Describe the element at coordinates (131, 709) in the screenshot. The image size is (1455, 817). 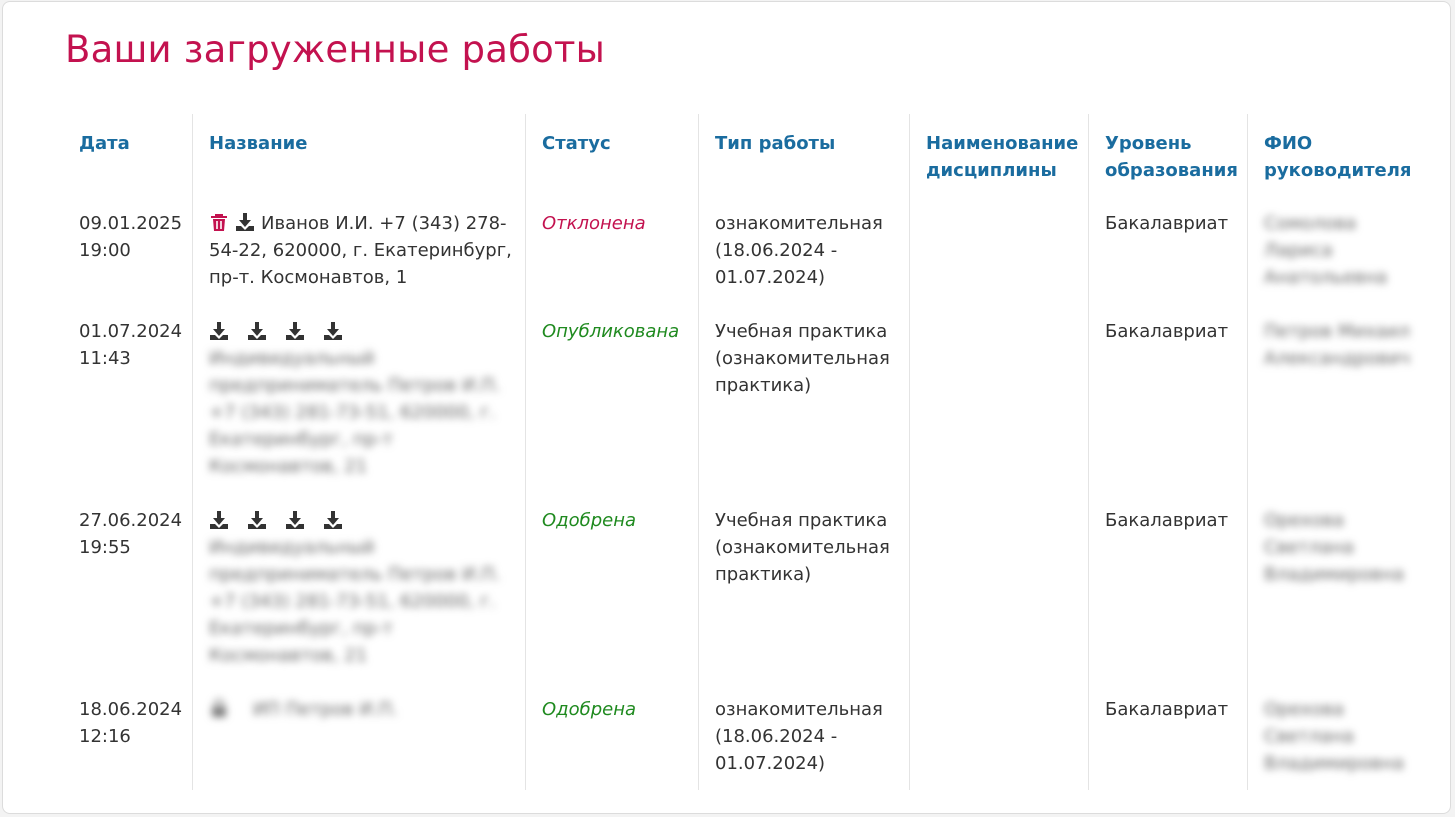
I see `row-date: 18.06.2024` at that location.